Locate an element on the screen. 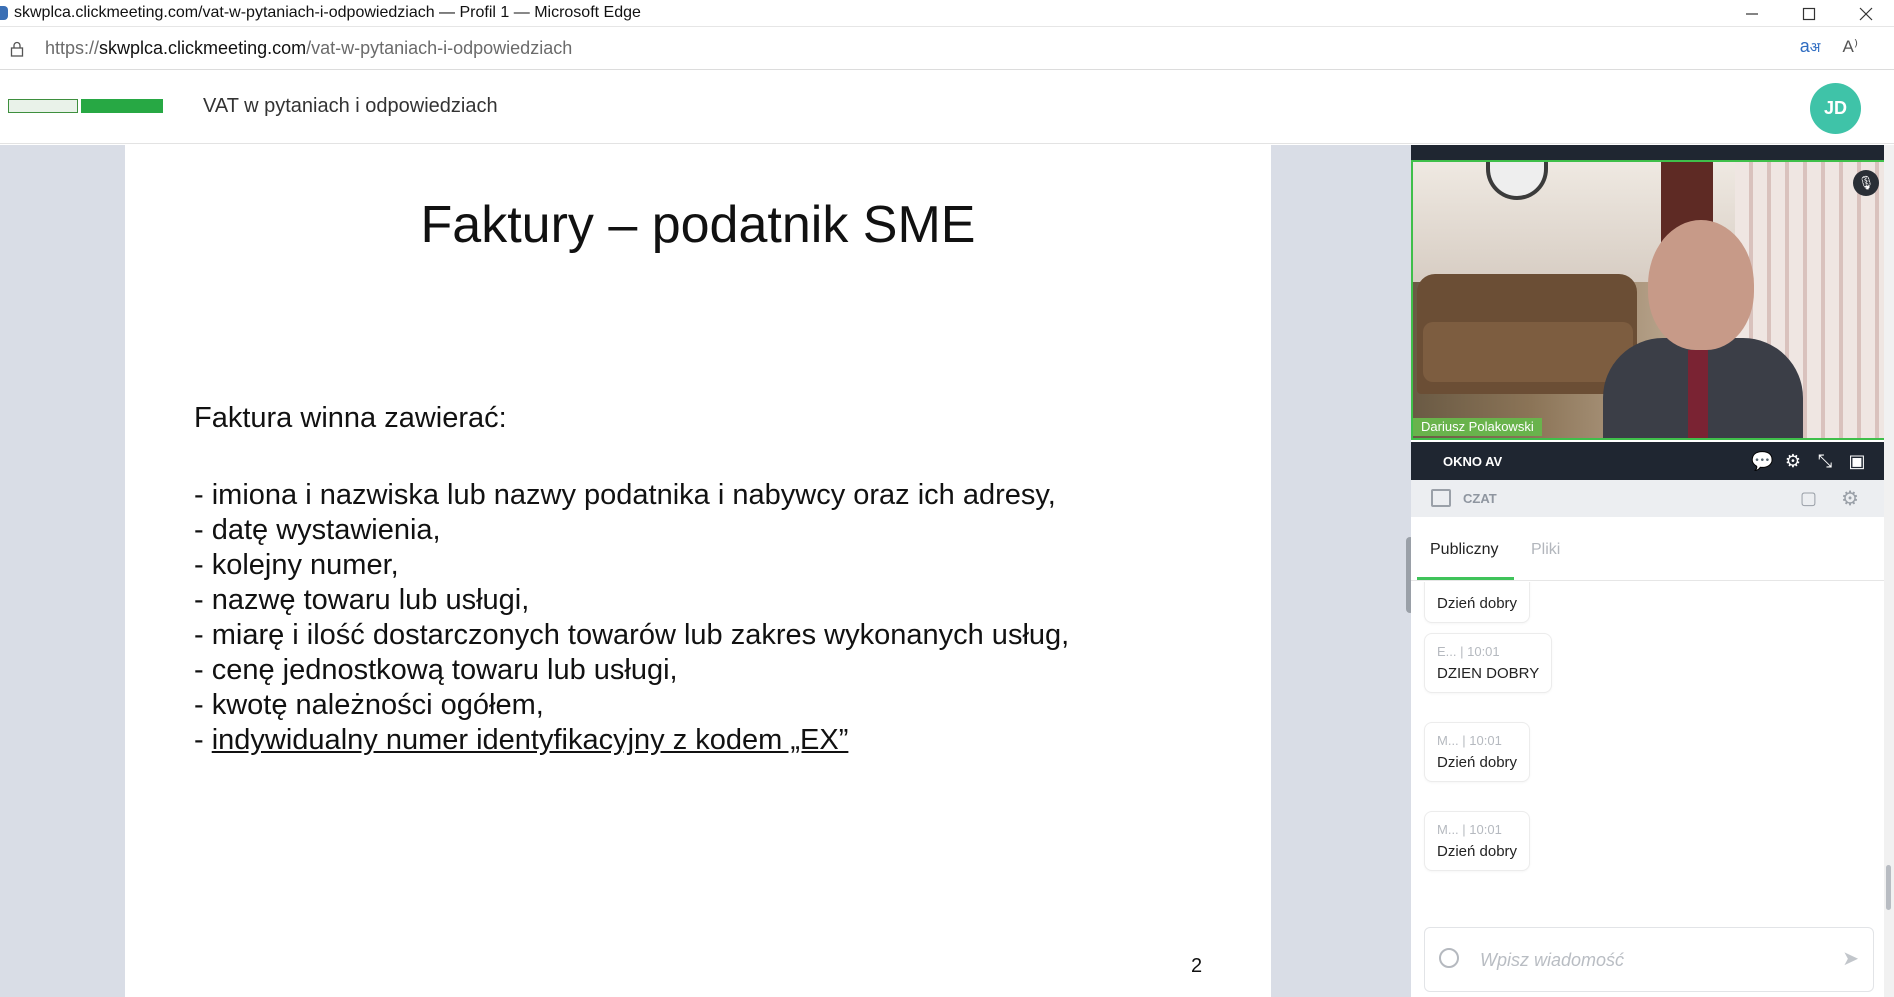  translate-icon: aअ is located at coordinates (1810, 46).